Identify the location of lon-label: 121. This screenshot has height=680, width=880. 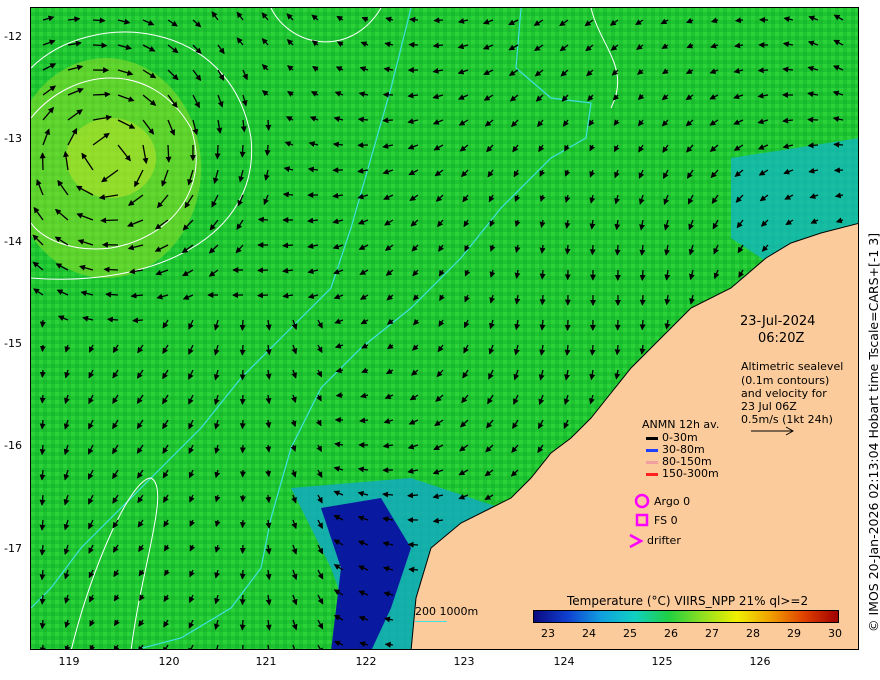
(266, 661).